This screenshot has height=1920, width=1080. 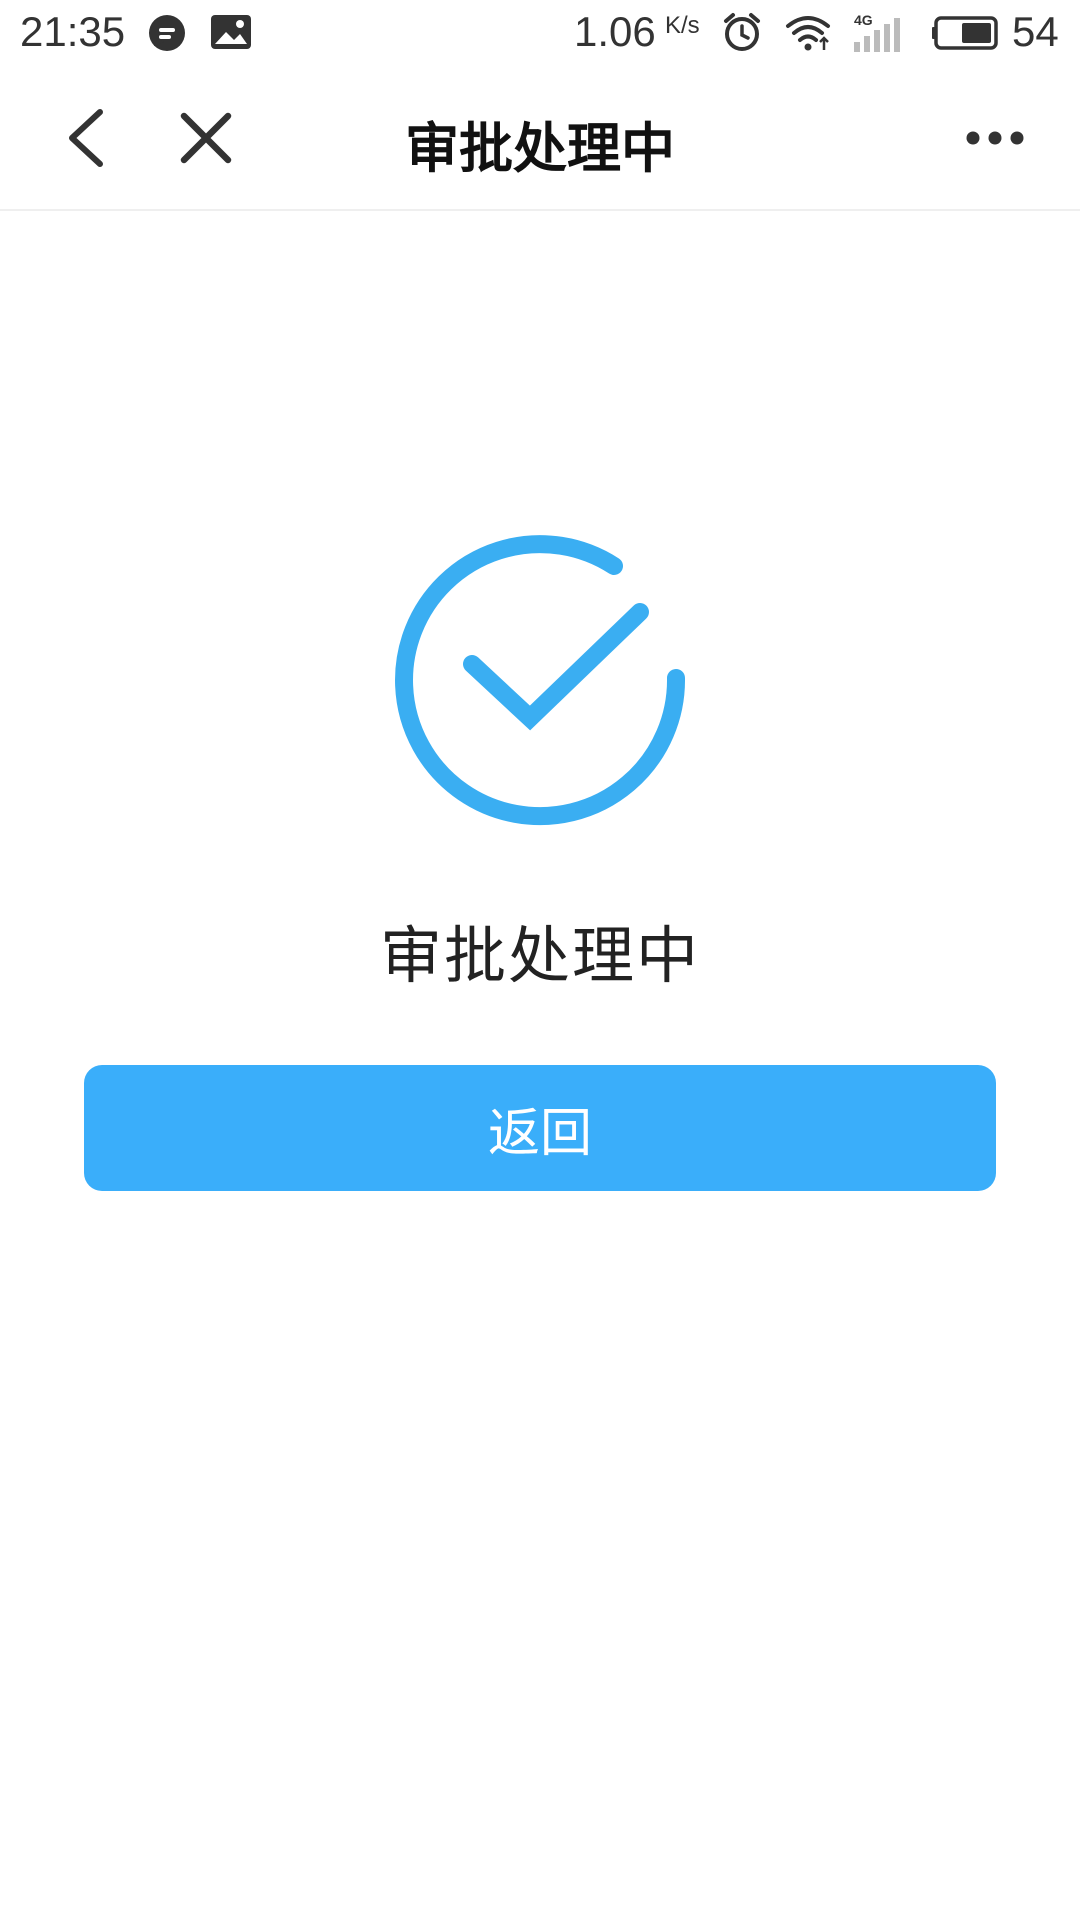 What do you see at coordinates (965, 33) in the screenshot?
I see `battery-icon` at bounding box center [965, 33].